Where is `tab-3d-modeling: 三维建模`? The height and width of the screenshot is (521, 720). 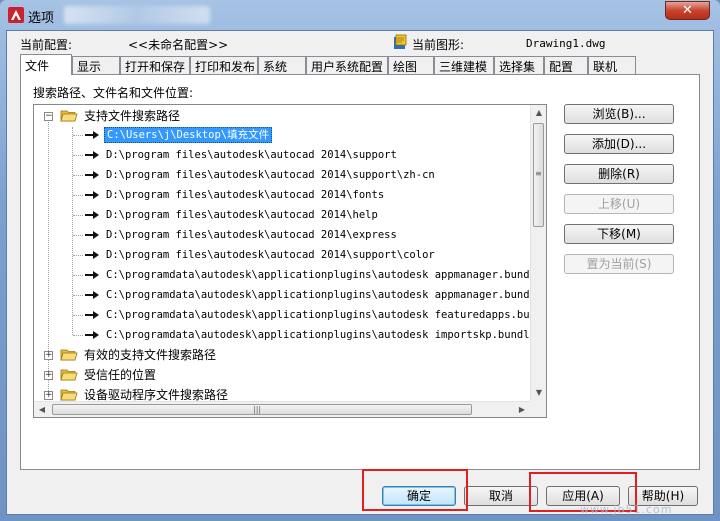
tab-3d-modeling: 三维建模 is located at coordinates (464, 65).